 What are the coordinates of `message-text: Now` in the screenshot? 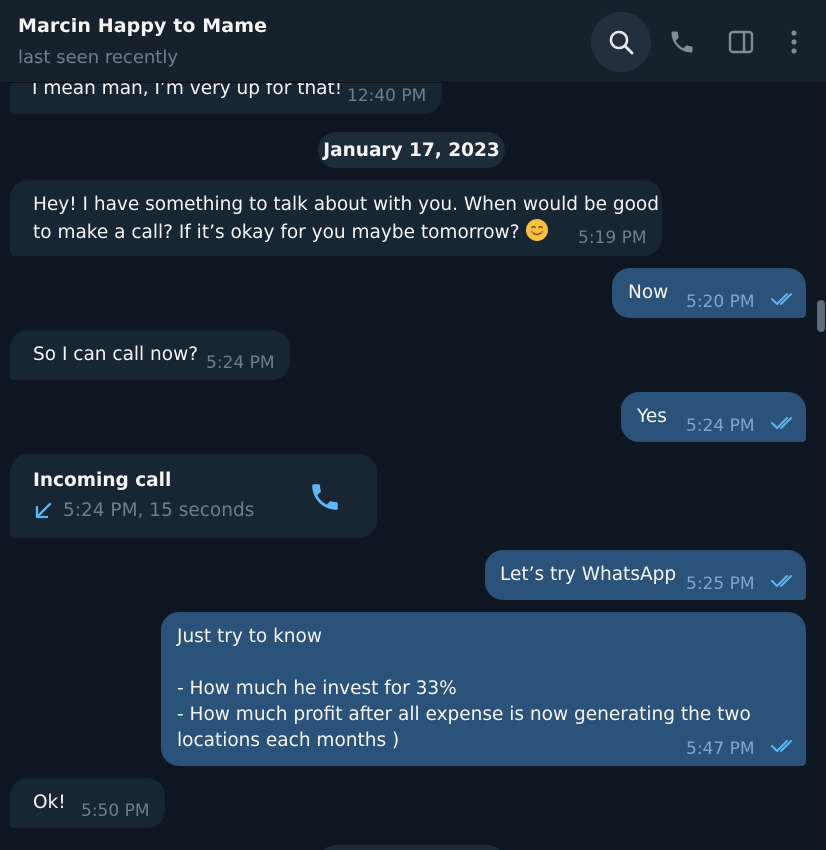 It's located at (648, 292).